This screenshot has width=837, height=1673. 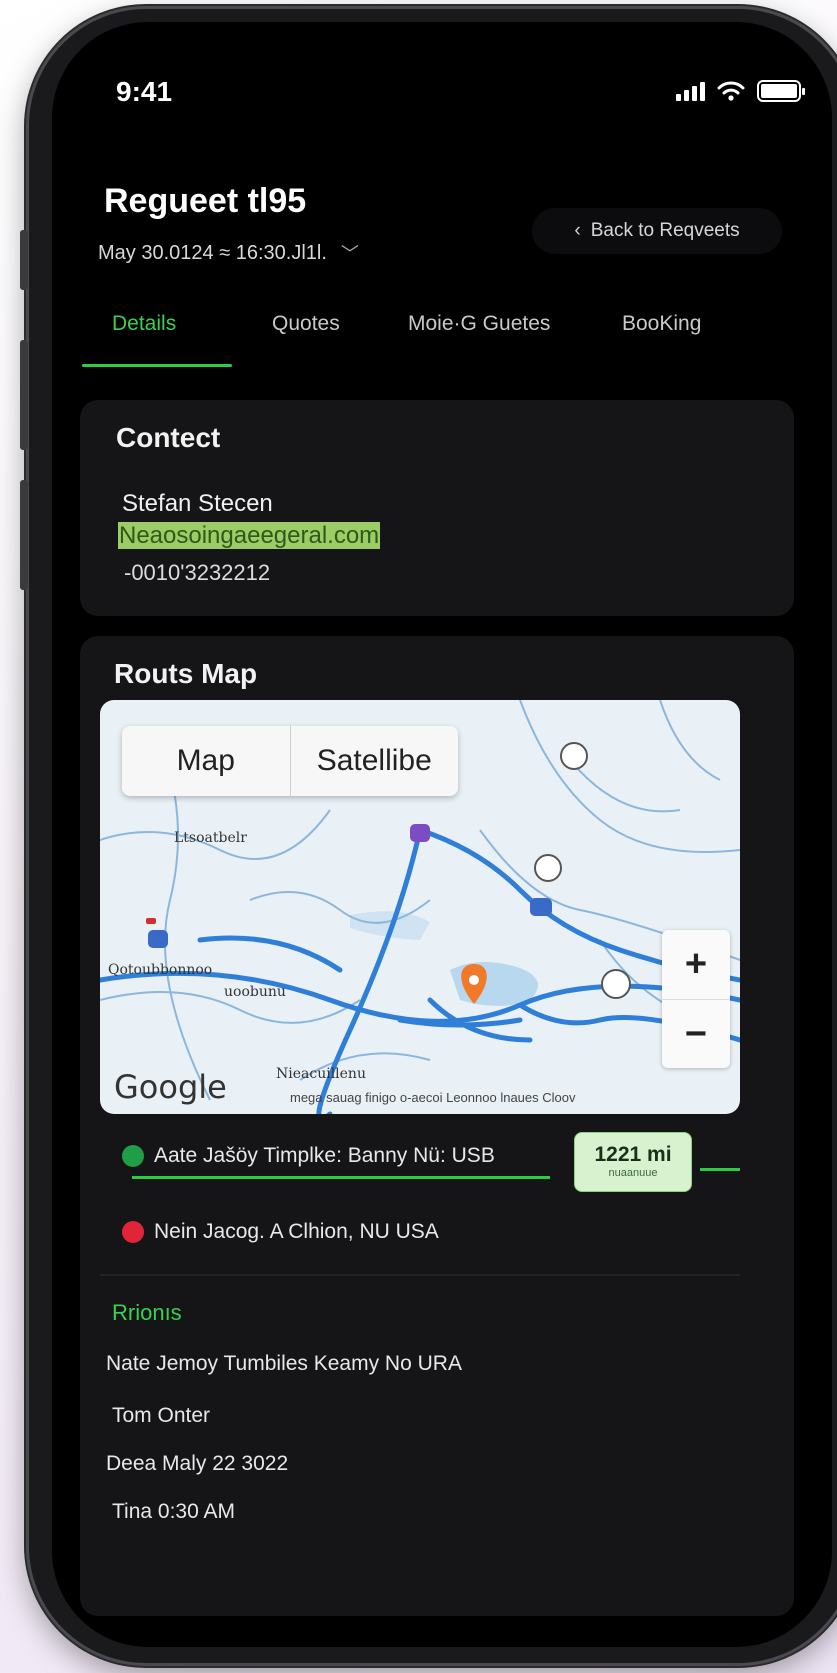 I want to click on divider, so click(x=420, y=1275).